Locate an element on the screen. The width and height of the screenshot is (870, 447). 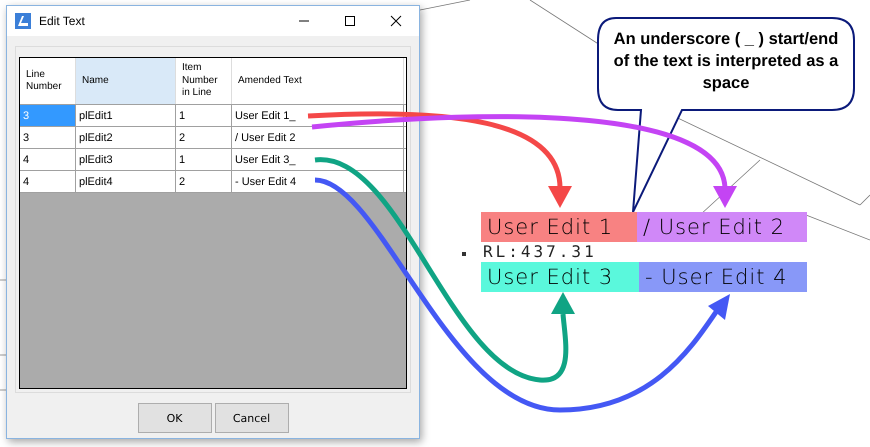
column-header: Name is located at coordinates (126, 81).